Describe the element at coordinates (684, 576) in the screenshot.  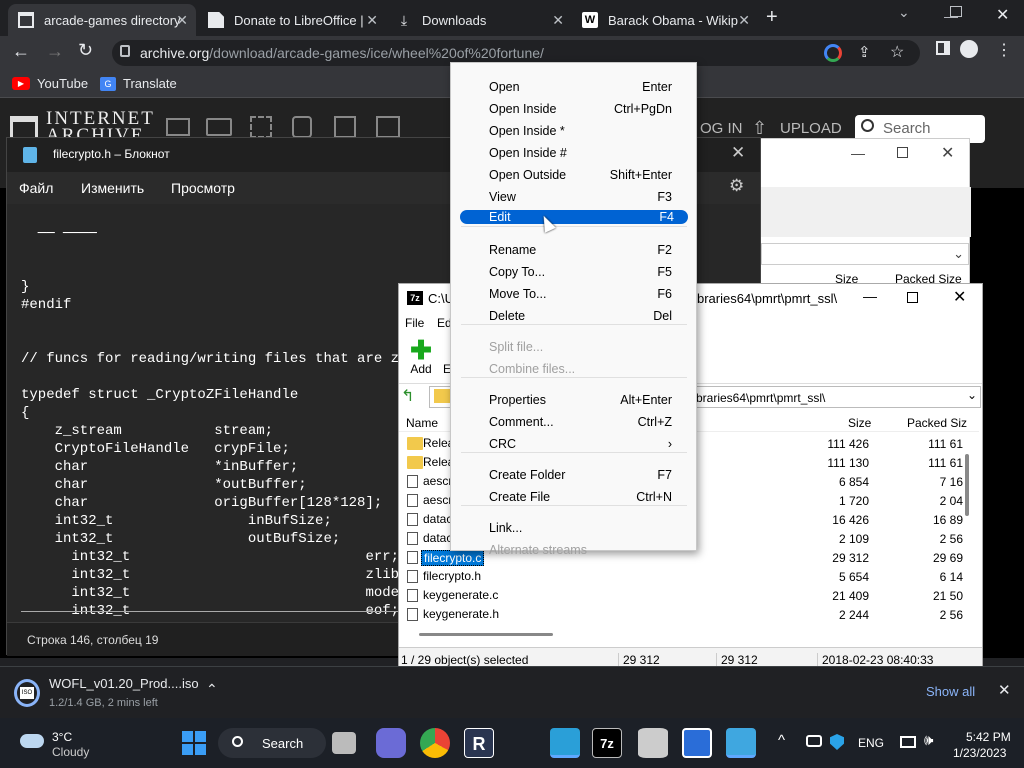
I see `table-row: filecrypto.h 5 654 6 14` at that location.